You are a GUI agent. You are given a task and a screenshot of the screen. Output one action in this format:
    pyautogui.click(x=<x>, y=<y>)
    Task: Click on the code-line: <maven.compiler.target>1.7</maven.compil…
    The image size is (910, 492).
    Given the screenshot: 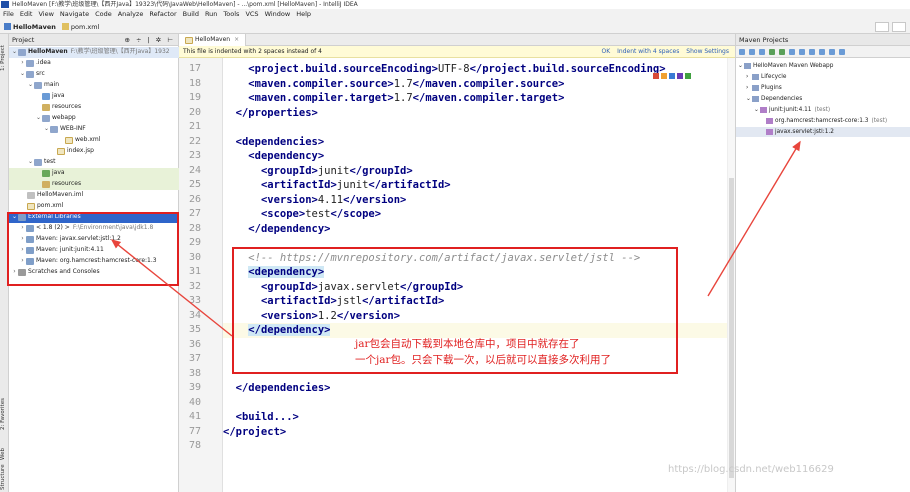 What is the action you would take?
    pyautogui.click(x=479, y=98)
    